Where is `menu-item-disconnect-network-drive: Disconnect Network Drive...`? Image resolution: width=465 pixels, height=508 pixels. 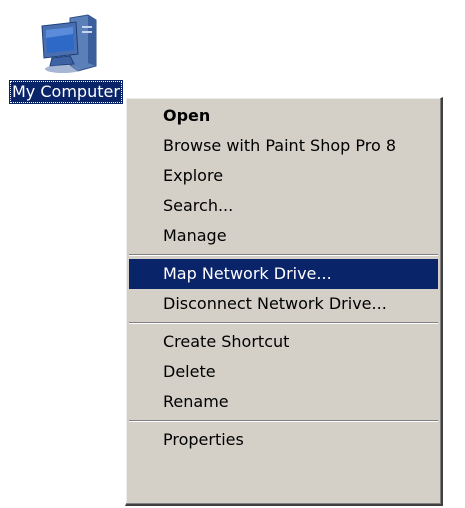 menu-item-disconnect-network-drive: Disconnect Network Drive... is located at coordinates (283, 304).